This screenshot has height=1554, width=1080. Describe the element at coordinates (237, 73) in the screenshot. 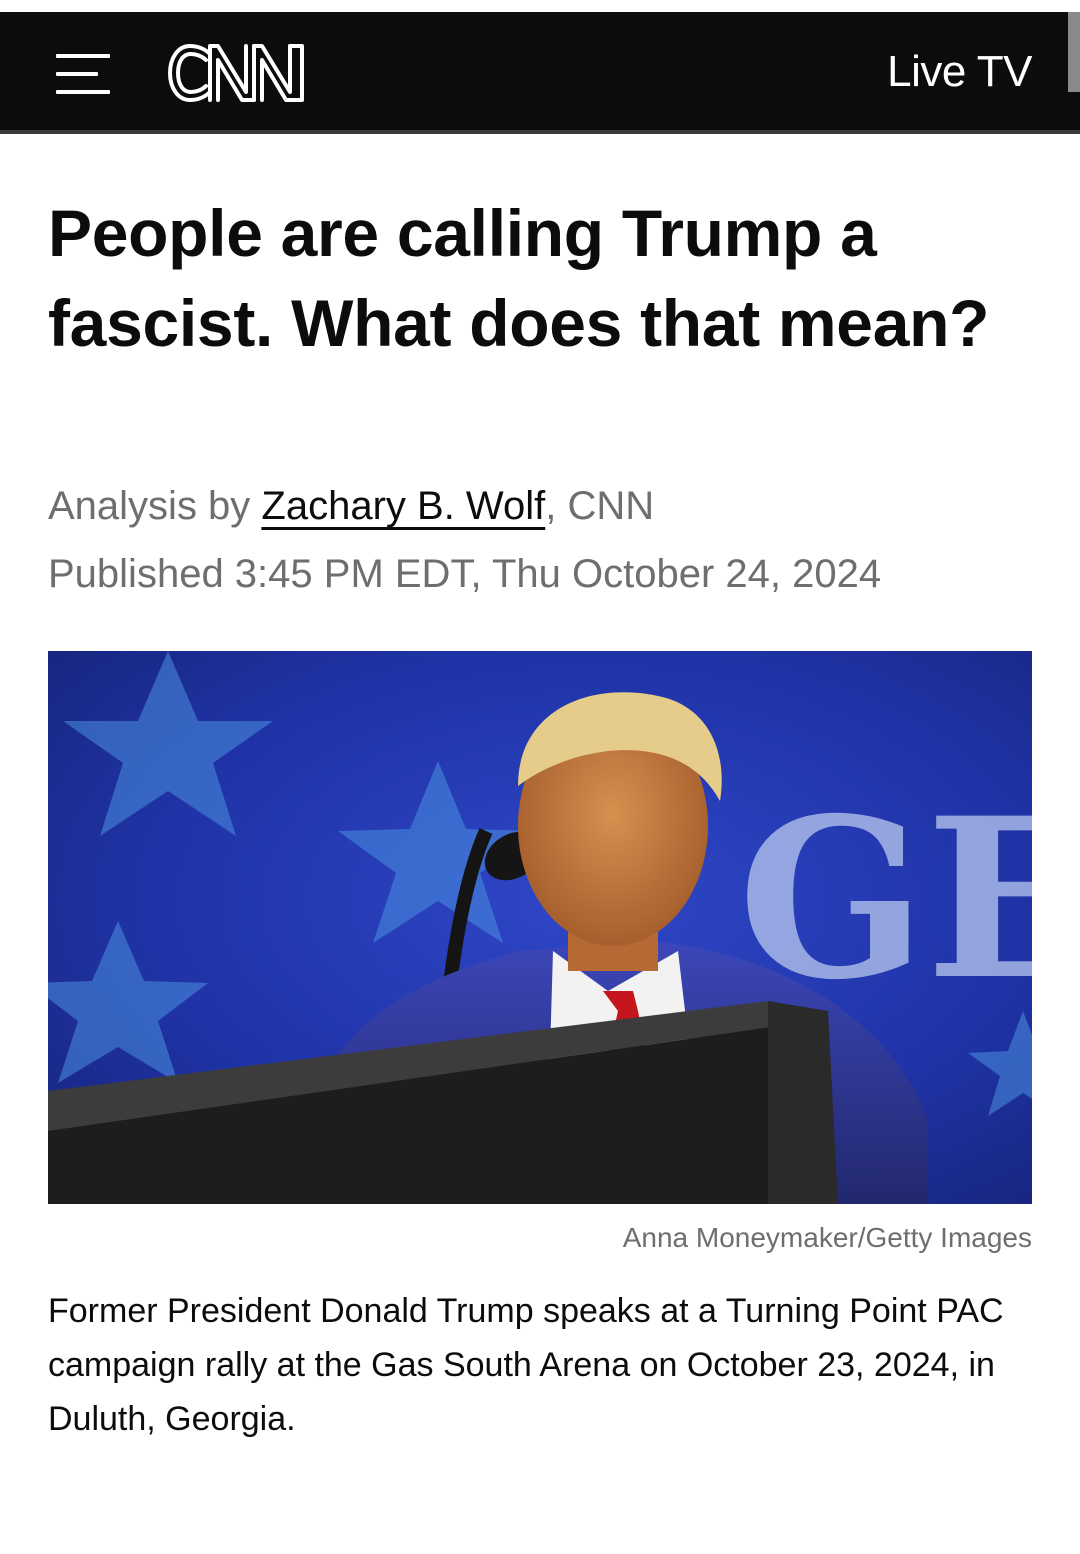

I see `cnn-logo` at that location.